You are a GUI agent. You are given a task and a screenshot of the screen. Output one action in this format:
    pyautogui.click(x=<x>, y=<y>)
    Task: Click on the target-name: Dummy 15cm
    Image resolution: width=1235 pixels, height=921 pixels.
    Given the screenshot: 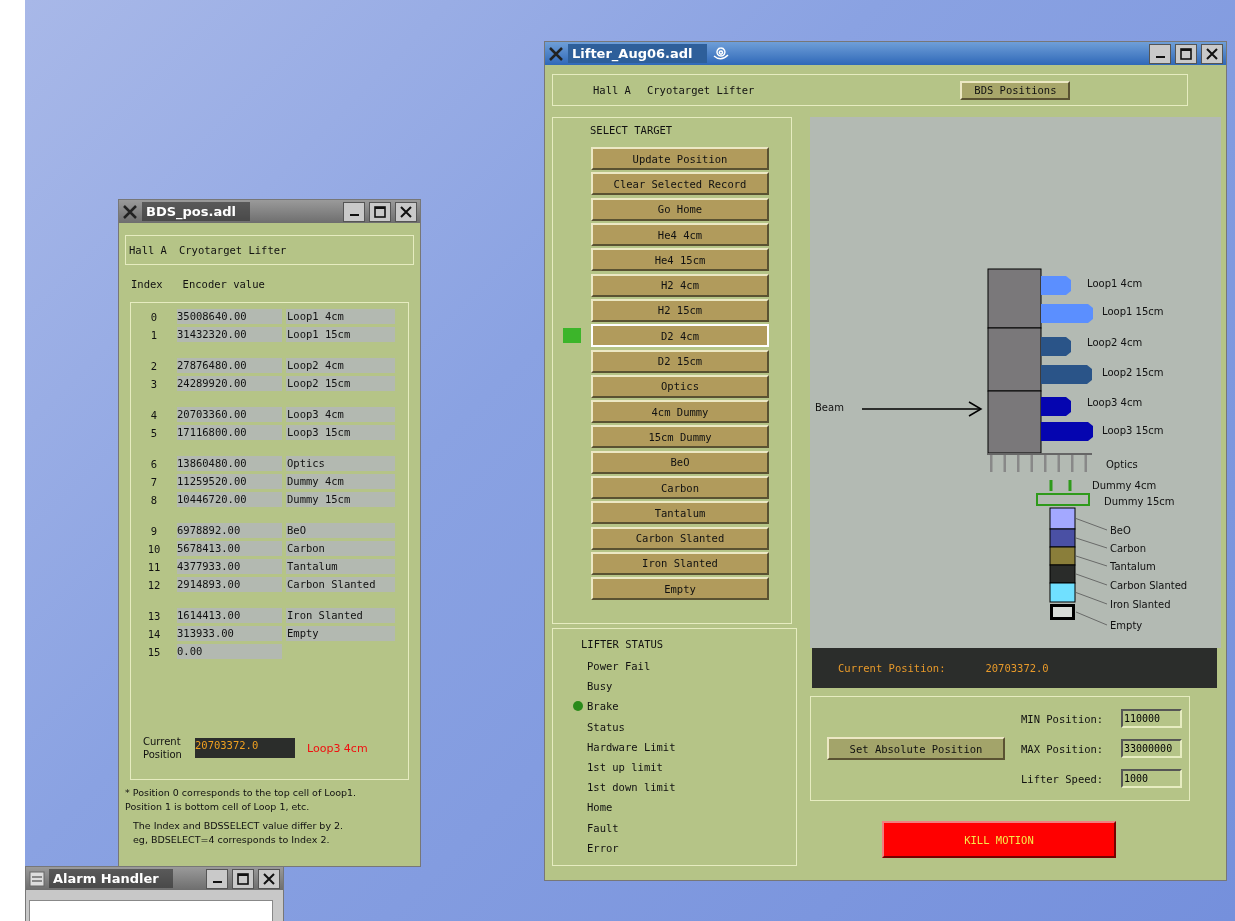 What is the action you would take?
    pyautogui.click(x=340, y=499)
    